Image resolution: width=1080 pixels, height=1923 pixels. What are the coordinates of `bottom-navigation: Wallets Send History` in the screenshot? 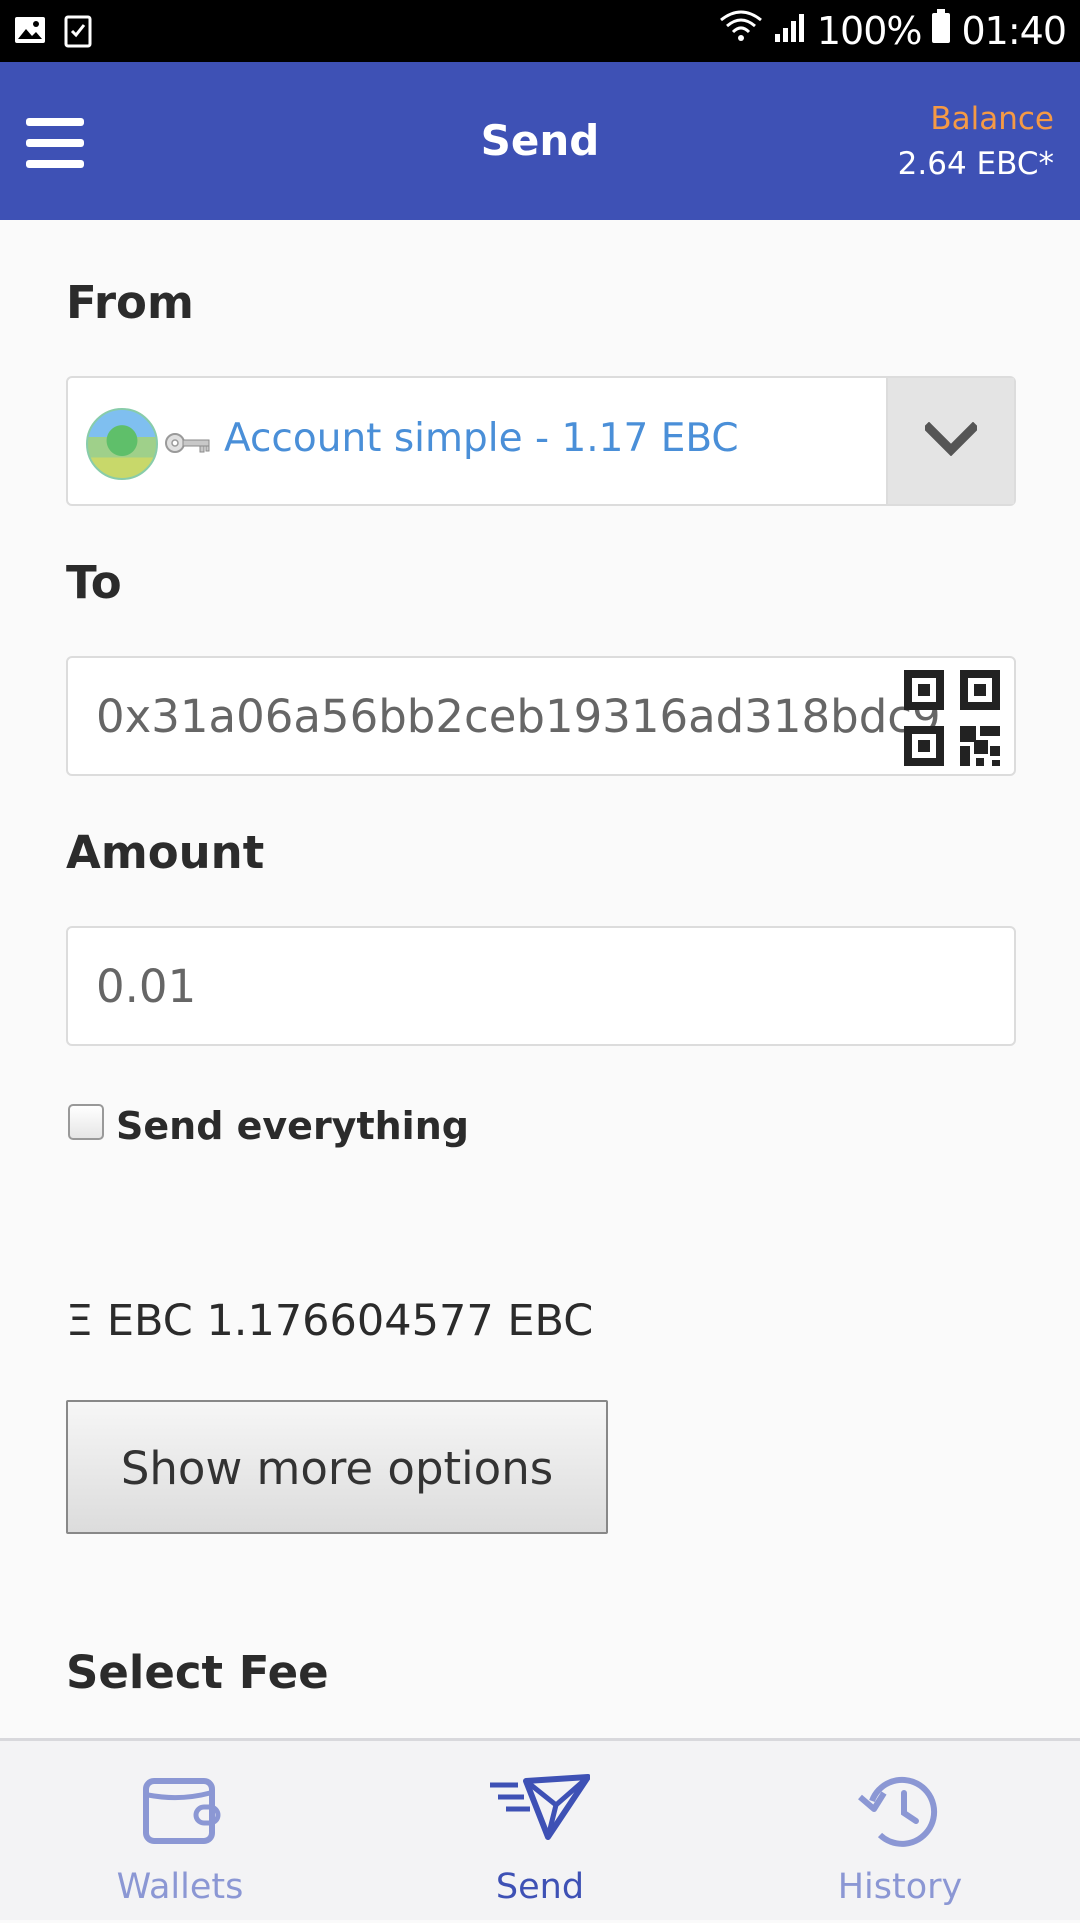 It's located at (540, 1829).